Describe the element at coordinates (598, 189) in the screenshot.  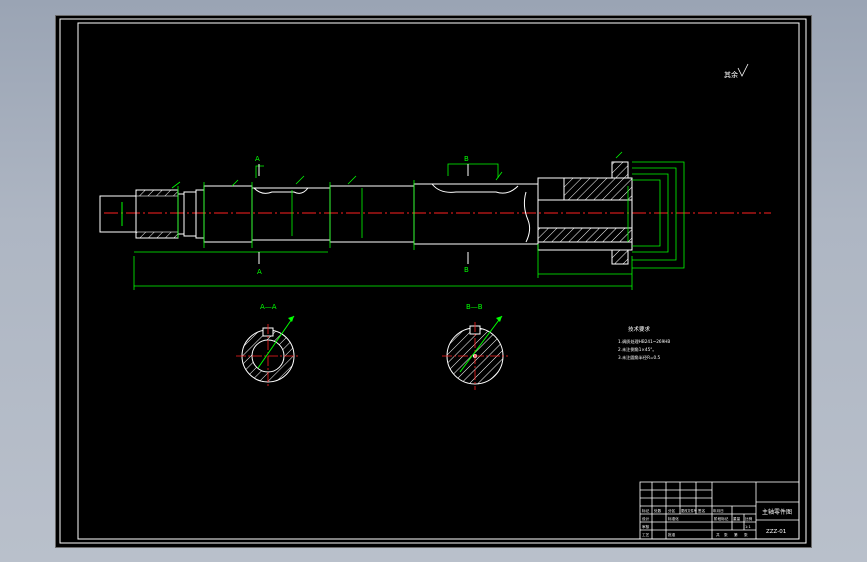
I see `hatch-right-top` at that location.